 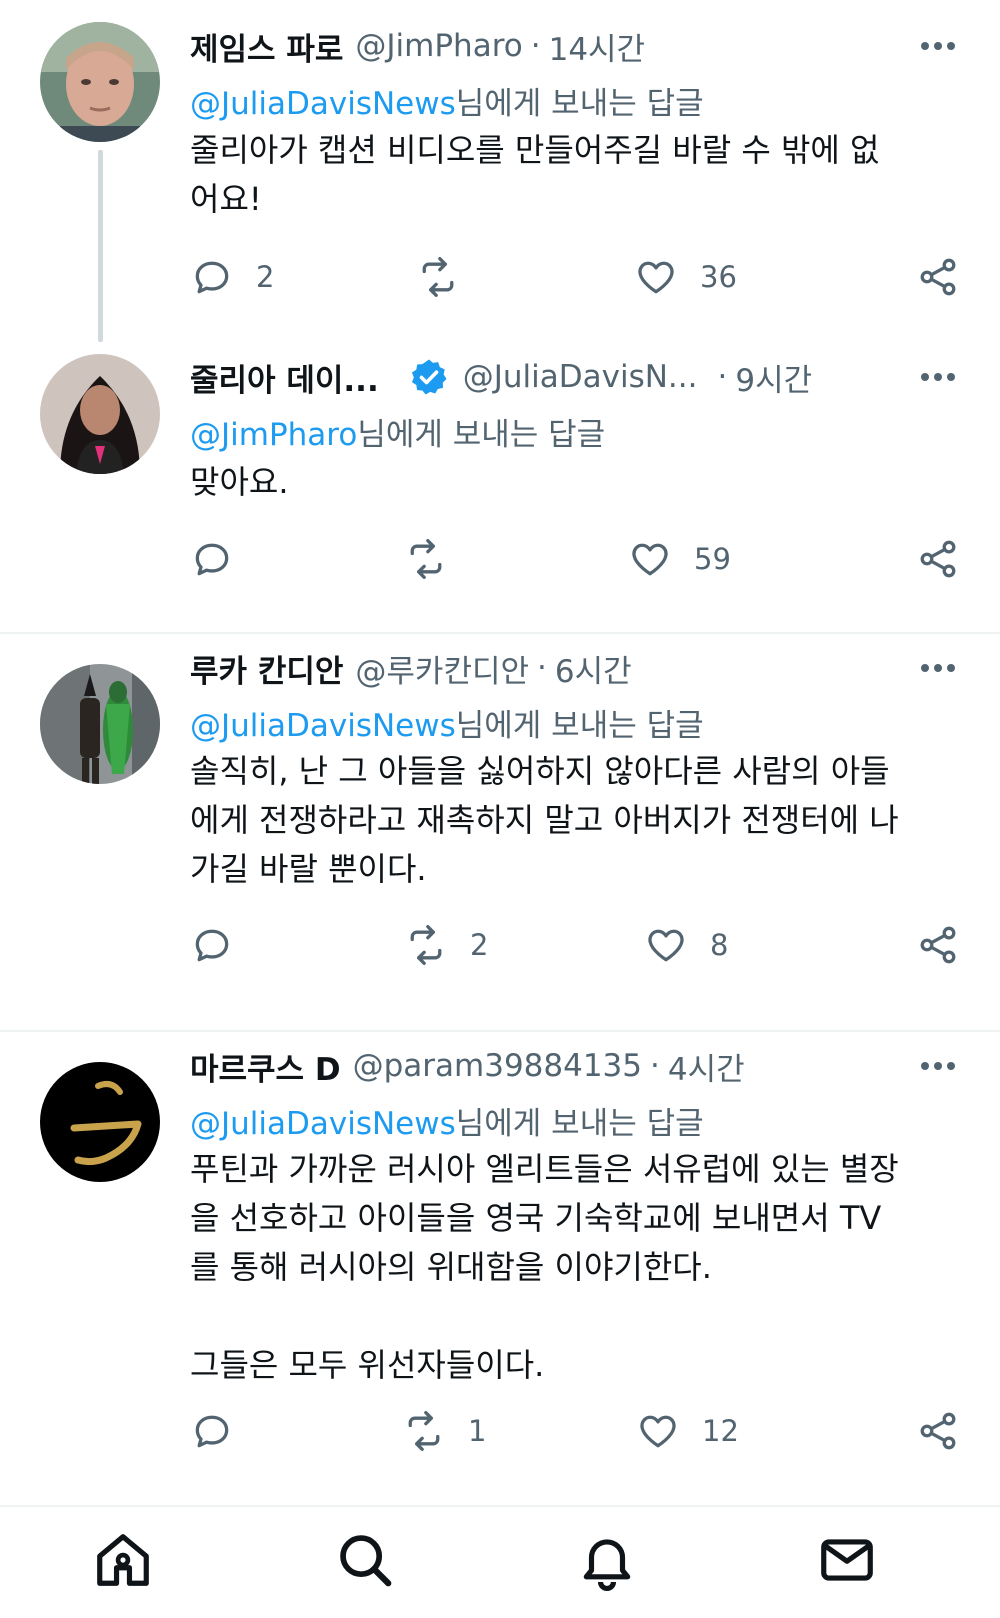 What do you see at coordinates (444, 1431) in the screenshot?
I see `retweet-button: 1` at bounding box center [444, 1431].